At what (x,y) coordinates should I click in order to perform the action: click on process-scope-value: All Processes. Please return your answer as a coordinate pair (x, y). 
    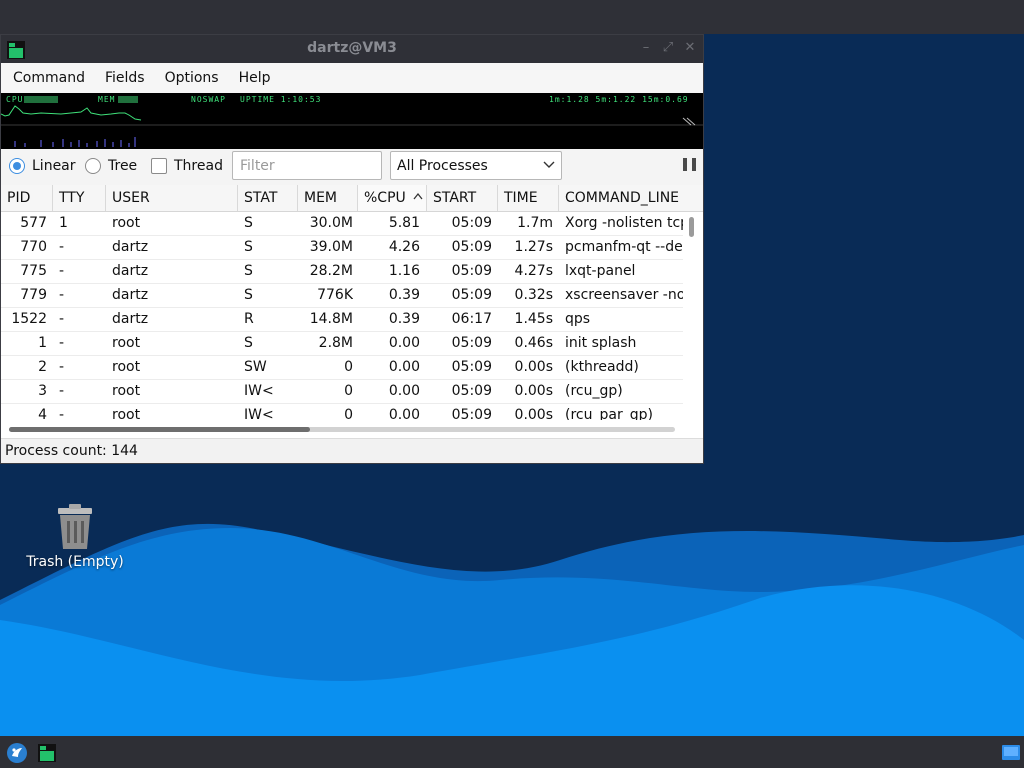
    Looking at the image, I should click on (442, 165).